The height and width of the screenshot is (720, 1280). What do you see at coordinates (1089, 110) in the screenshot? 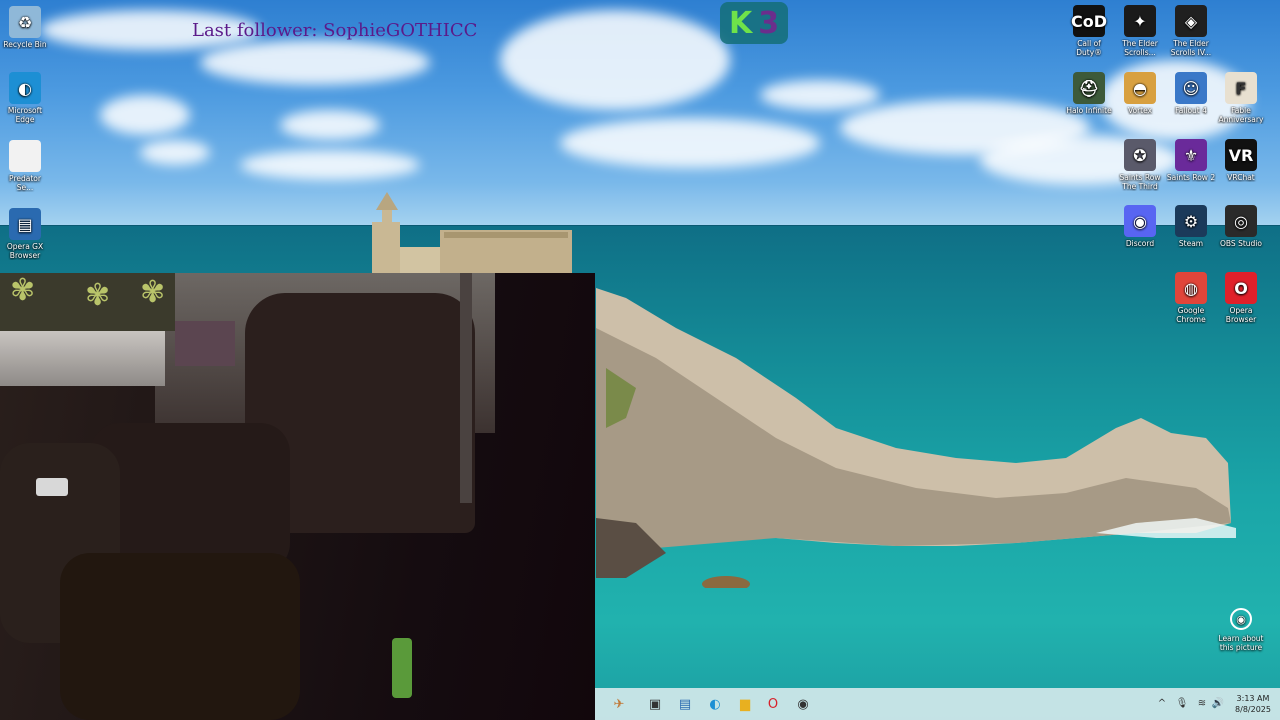
I see `desktop-shortcut-label: Halo Infinite` at bounding box center [1089, 110].